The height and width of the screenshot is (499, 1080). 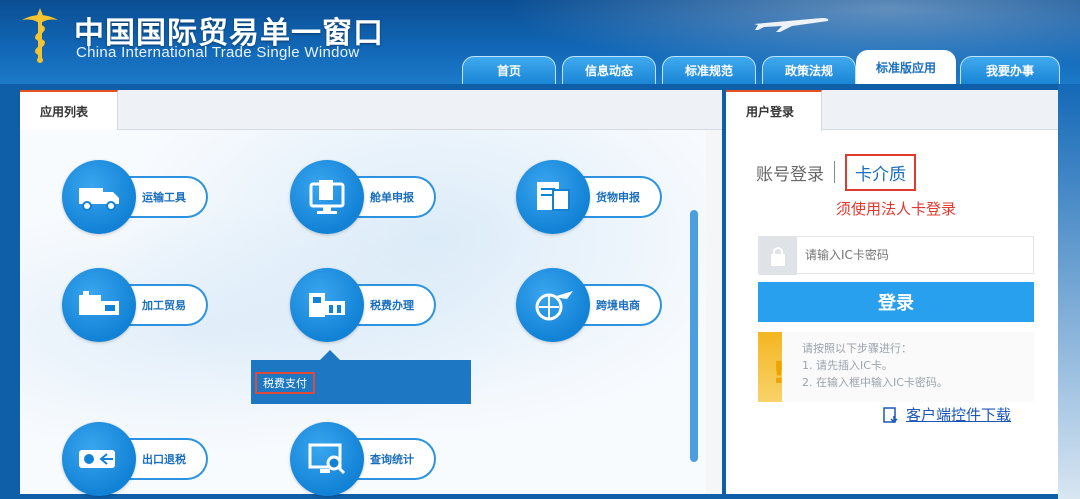 What do you see at coordinates (371, 110) in the screenshot?
I see `app-list-tabbar: 应用列表` at bounding box center [371, 110].